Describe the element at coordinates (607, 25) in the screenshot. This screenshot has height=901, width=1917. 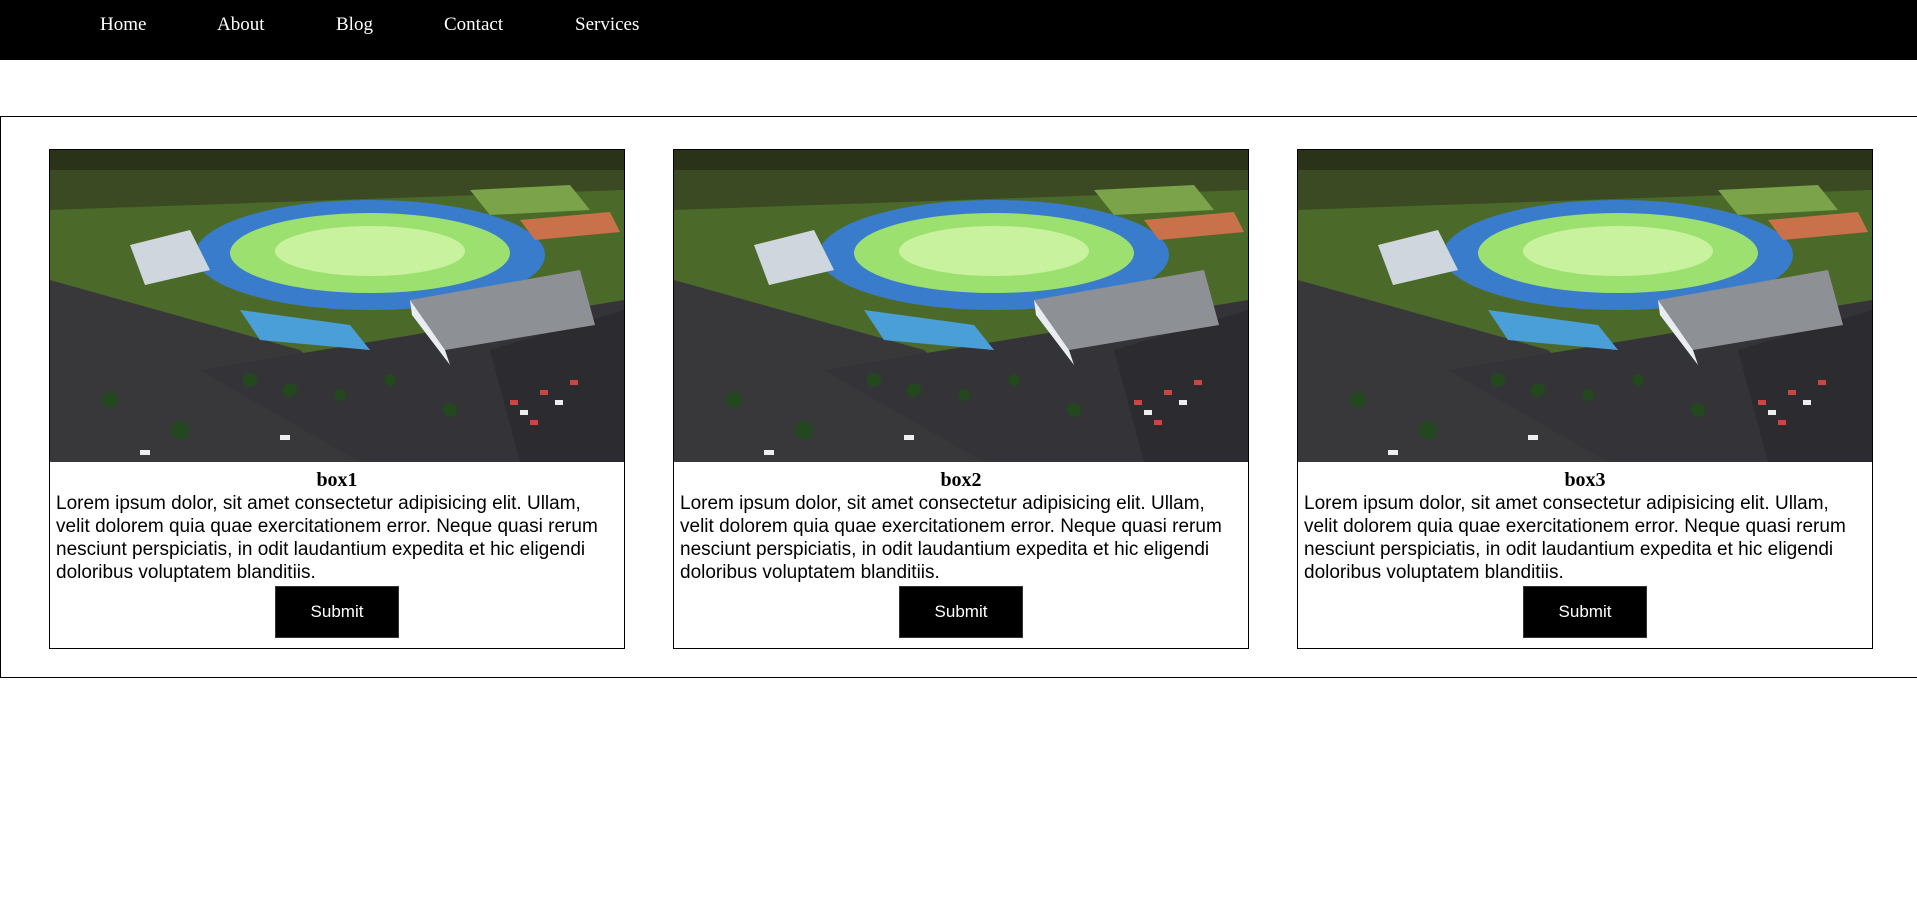
I see `nav-services-link: Services` at that location.